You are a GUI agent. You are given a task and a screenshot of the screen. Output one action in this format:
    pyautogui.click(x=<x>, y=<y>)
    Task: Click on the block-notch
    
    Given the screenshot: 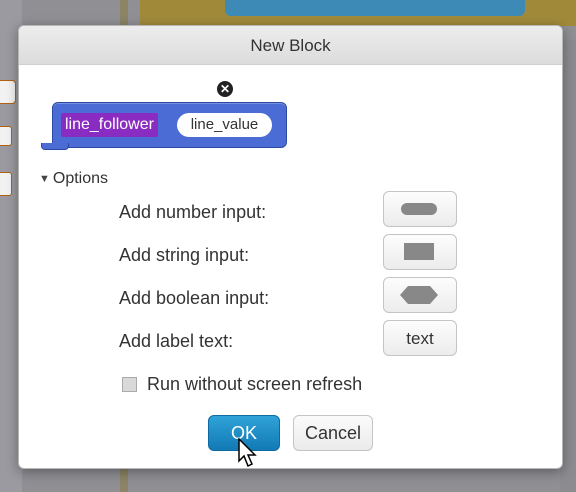 What is the action you would take?
    pyautogui.click(x=55, y=146)
    